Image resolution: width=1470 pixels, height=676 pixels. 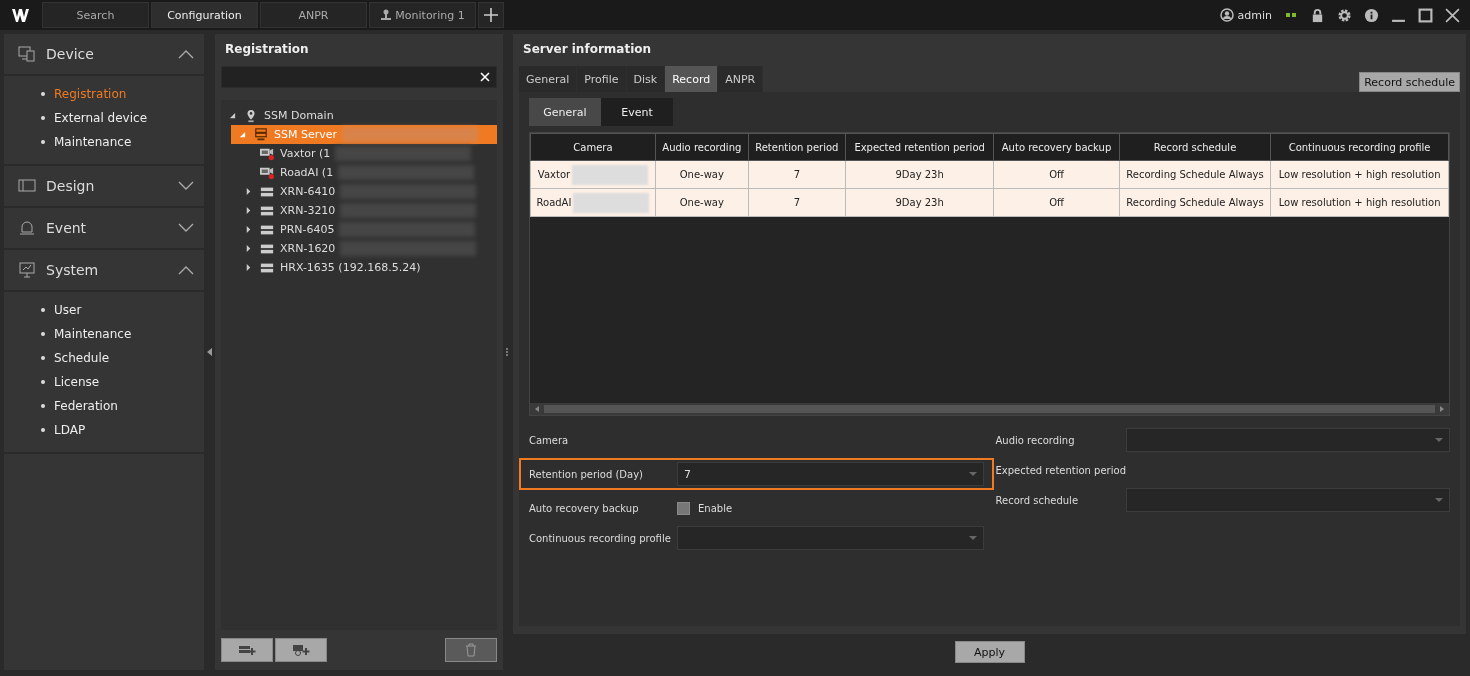 I want to click on tab: Profile, so click(x=602, y=79).